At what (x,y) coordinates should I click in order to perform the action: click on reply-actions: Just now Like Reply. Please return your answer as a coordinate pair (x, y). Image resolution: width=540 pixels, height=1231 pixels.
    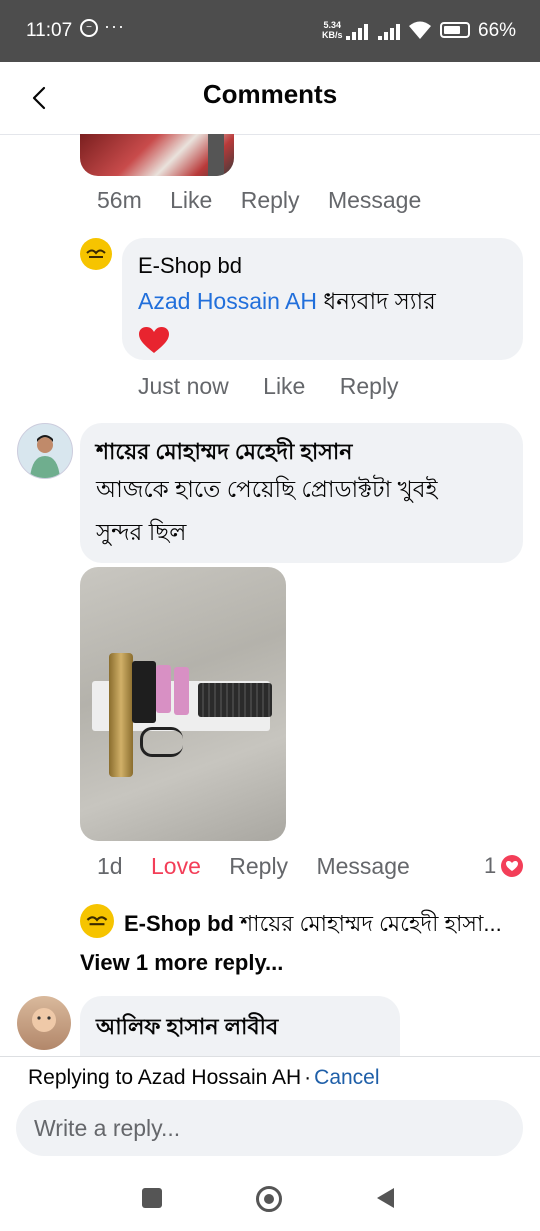
    Looking at the image, I should click on (268, 386).